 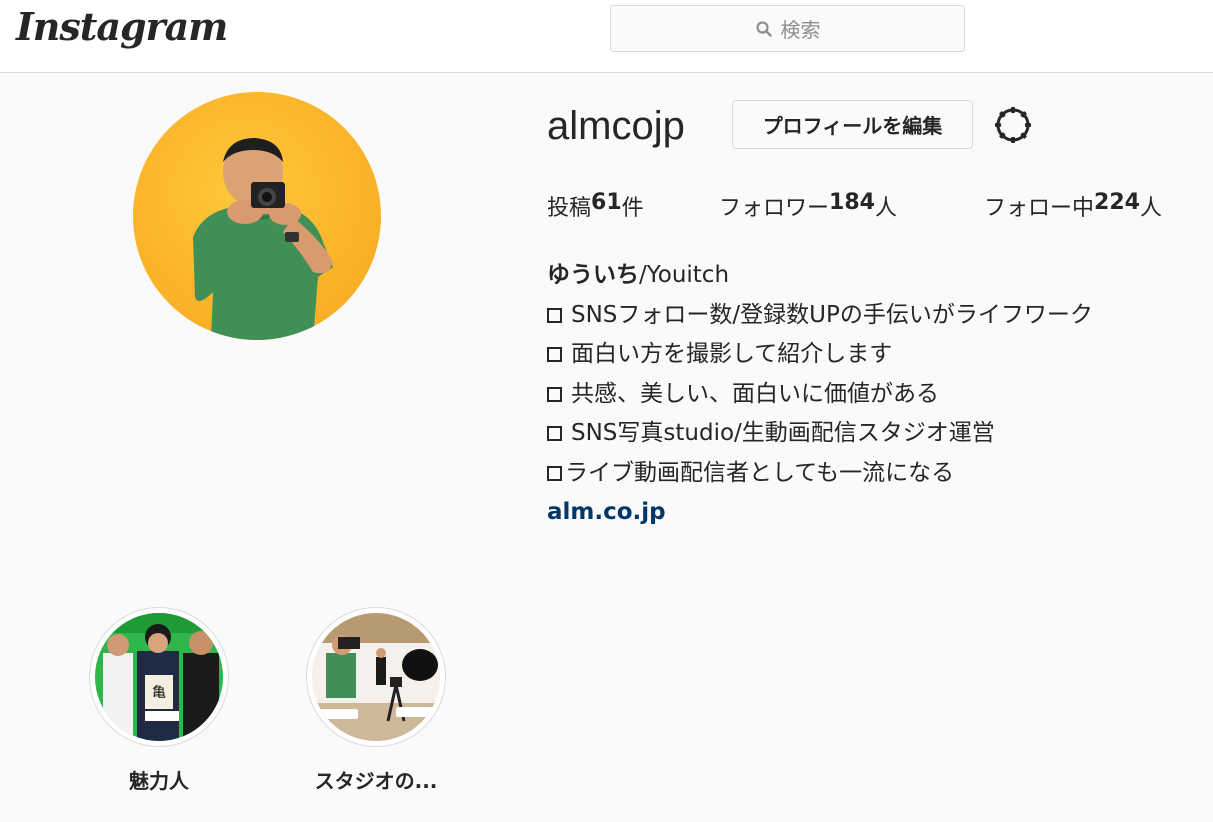 I want to click on bio-line: 共感、美しい、面白いに価値がある, so click(x=820, y=395).